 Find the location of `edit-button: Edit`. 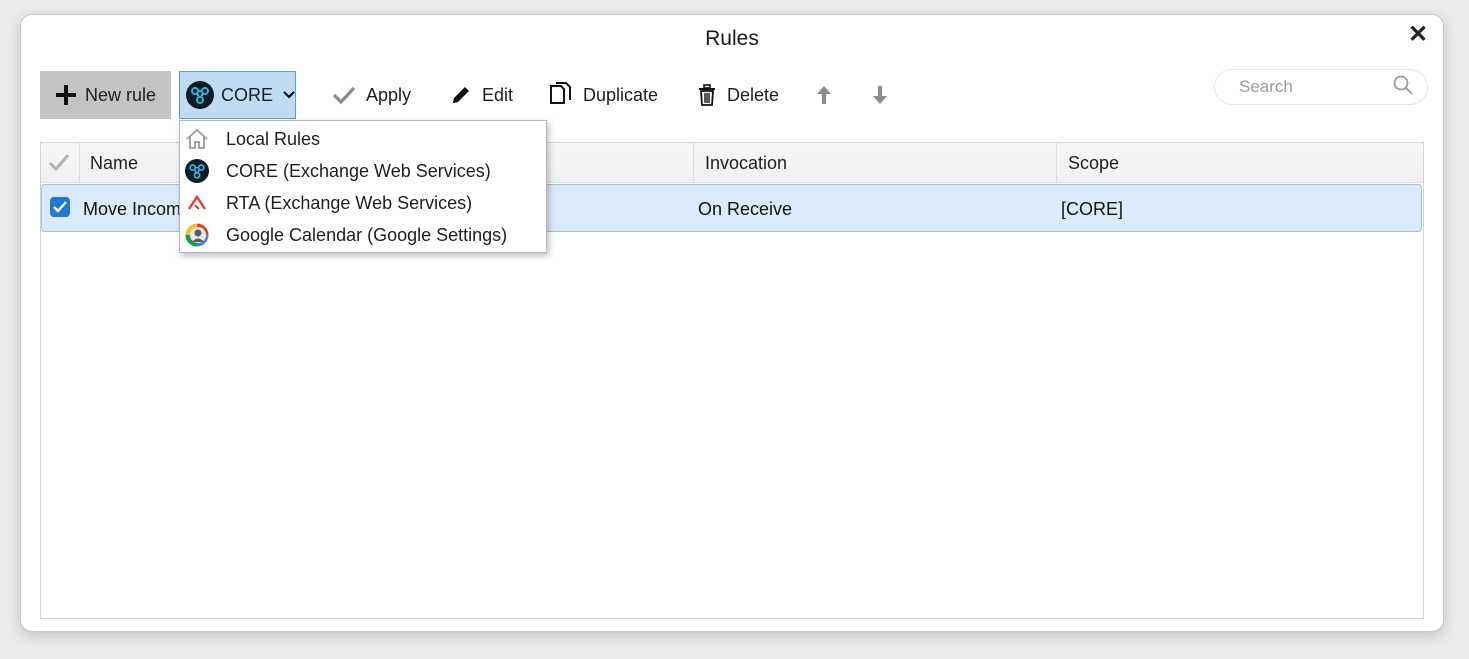

edit-button: Edit is located at coordinates (481, 95).